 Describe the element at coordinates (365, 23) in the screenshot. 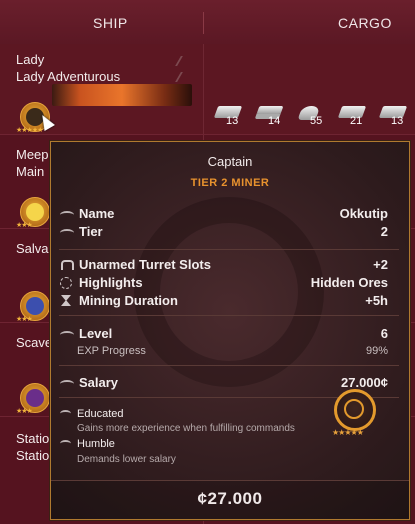

I see `tab-cargo: CARGO` at that location.